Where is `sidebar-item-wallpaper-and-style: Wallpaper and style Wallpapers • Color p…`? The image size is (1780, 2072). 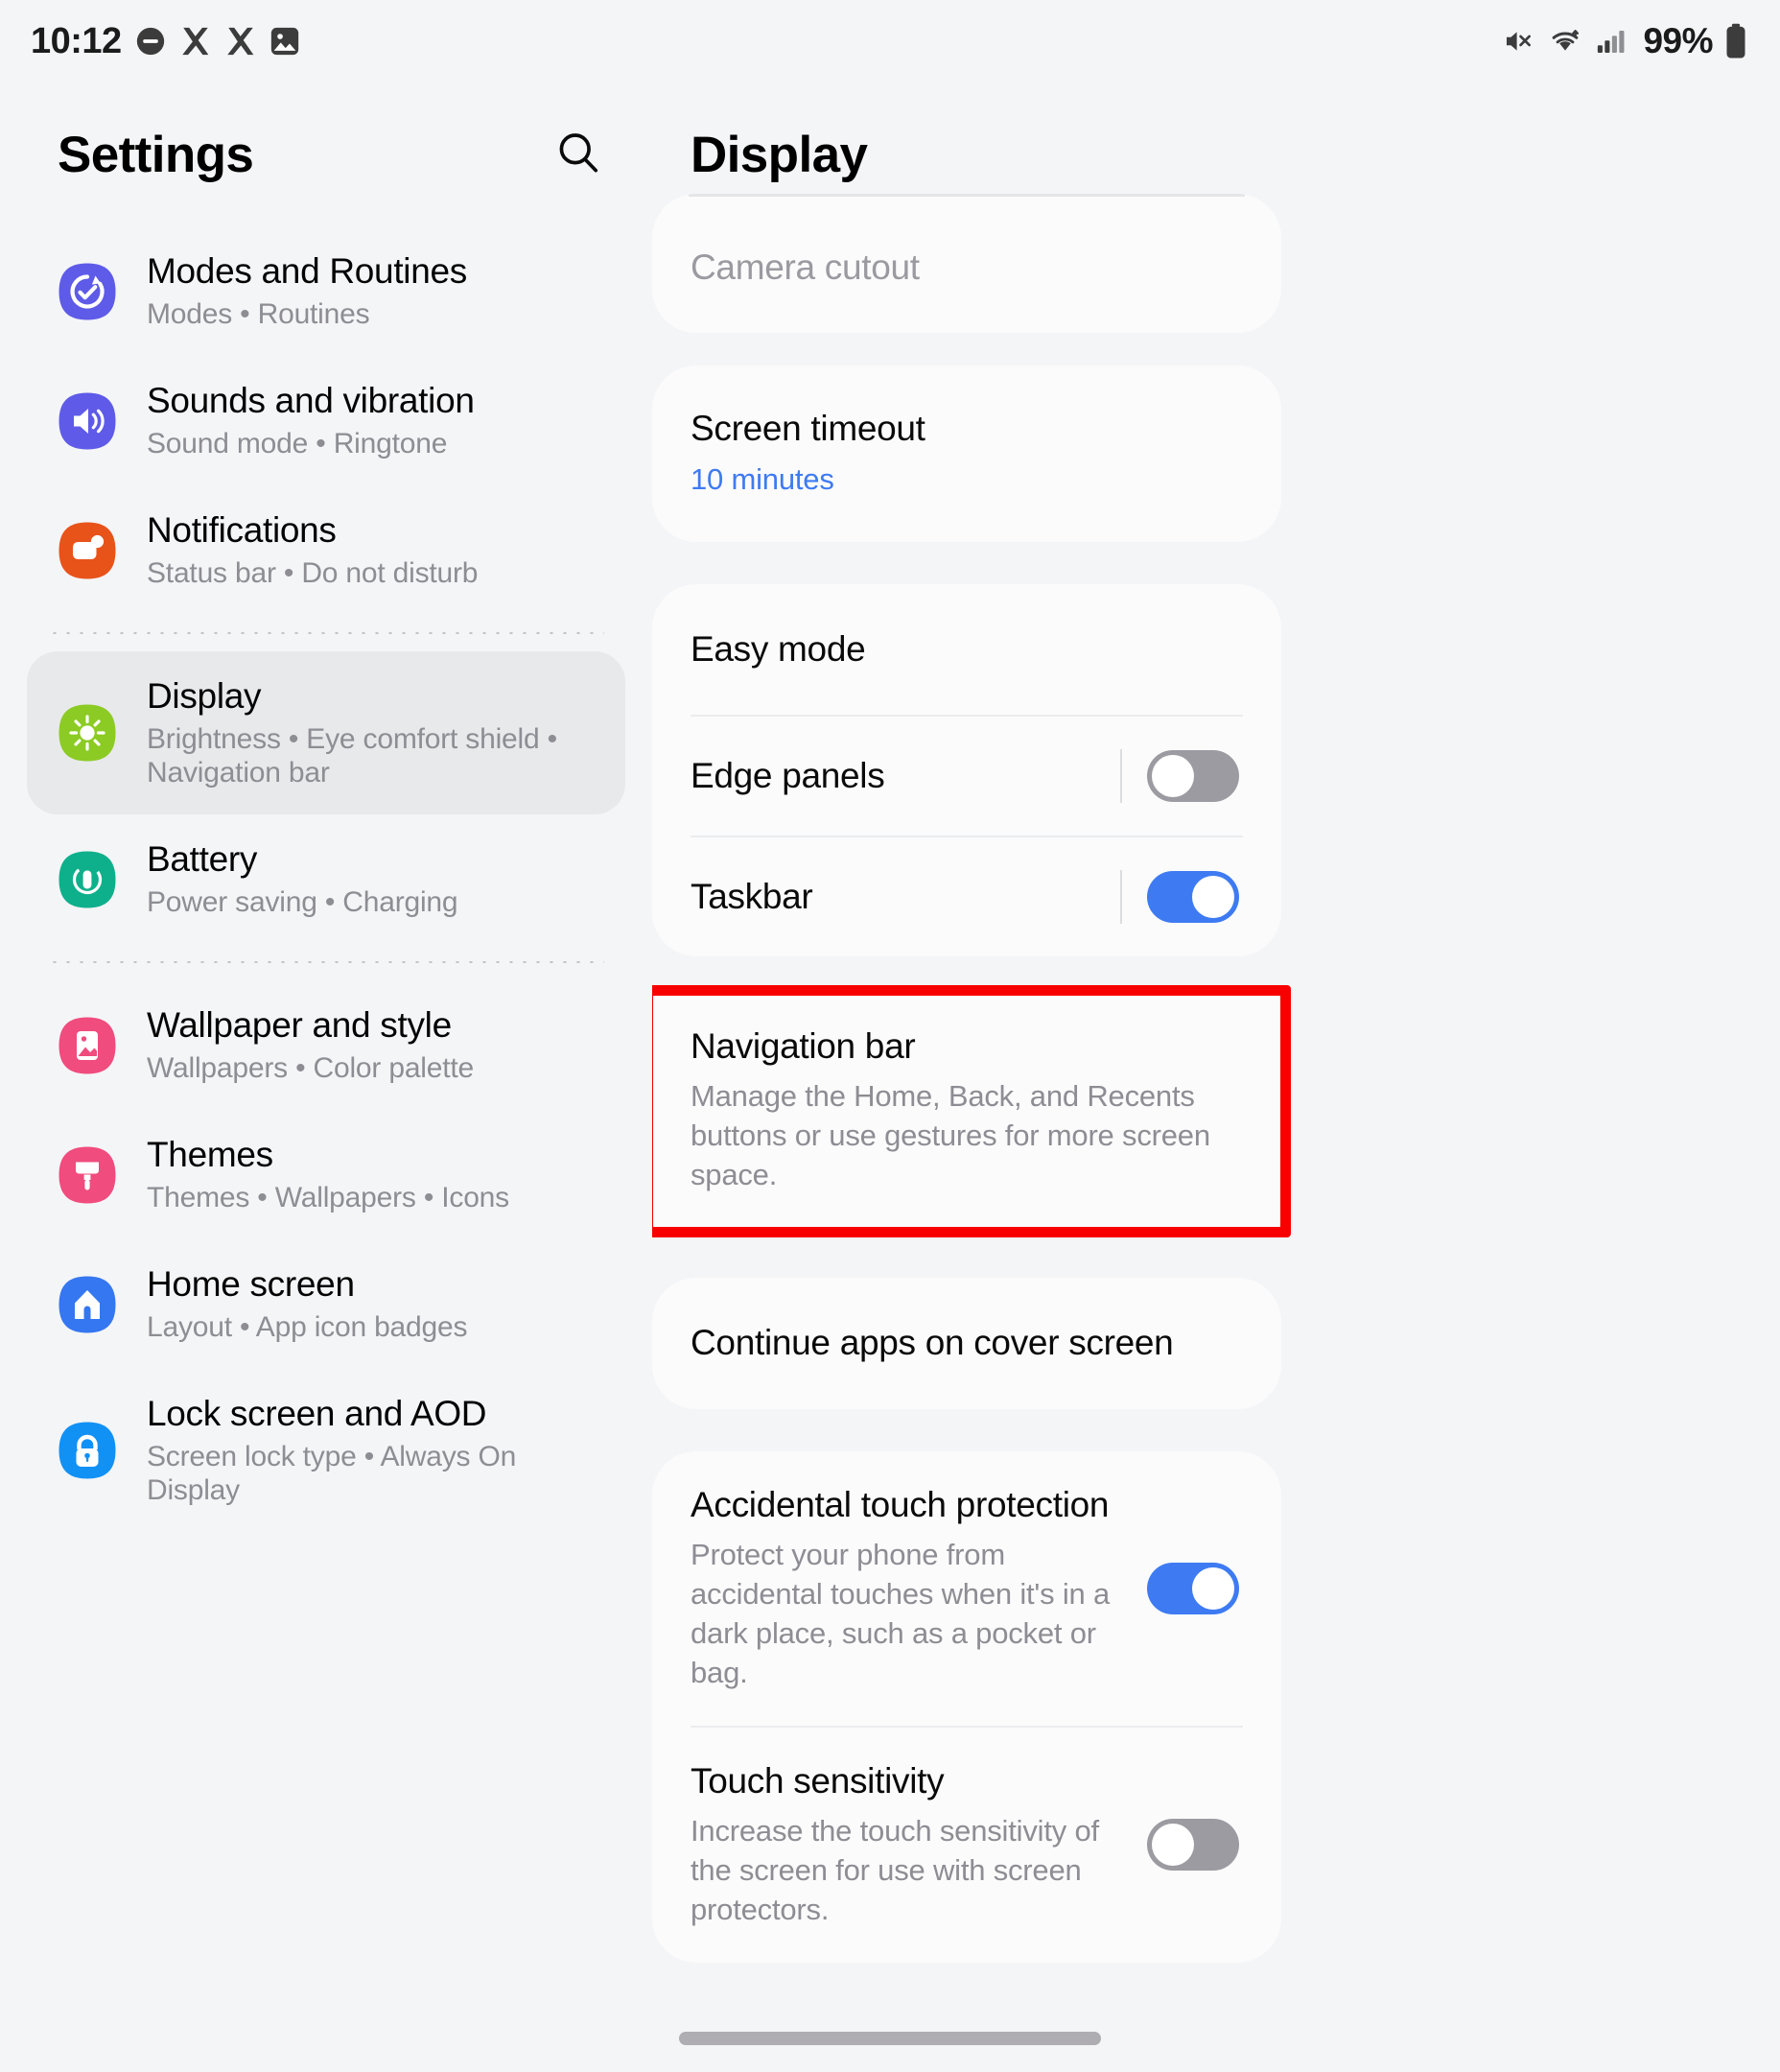
sidebar-item-wallpaper-and-style: Wallpaper and style Wallpapers • Color p… is located at coordinates (326, 1045).